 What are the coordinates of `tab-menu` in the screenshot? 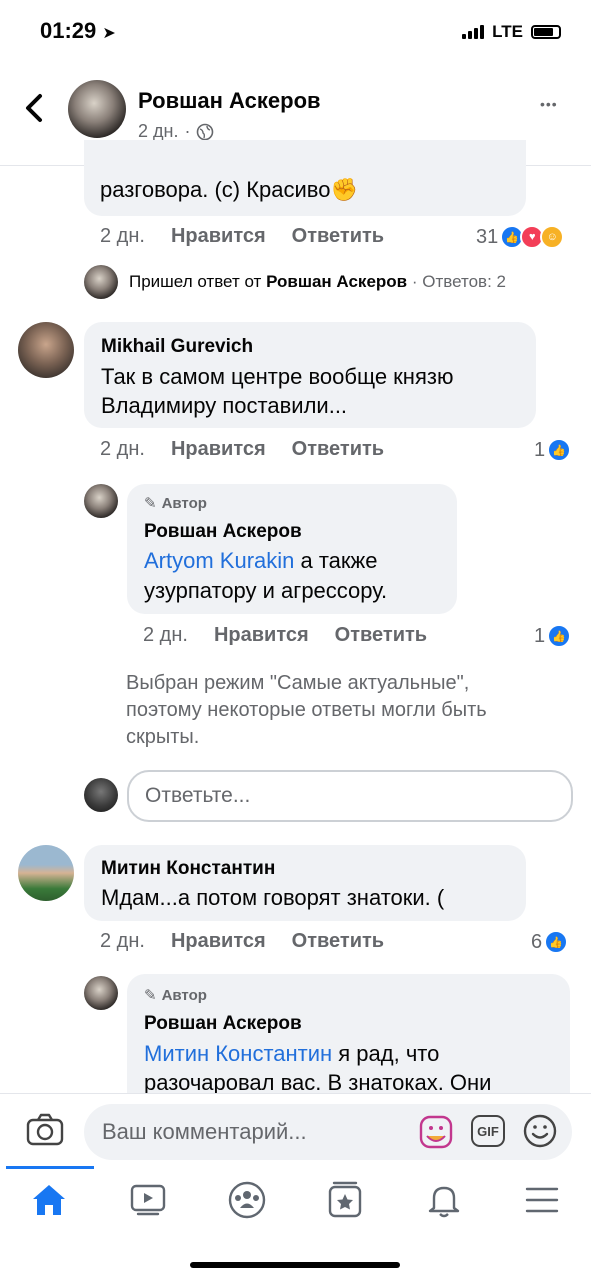 It's located at (542, 1202).